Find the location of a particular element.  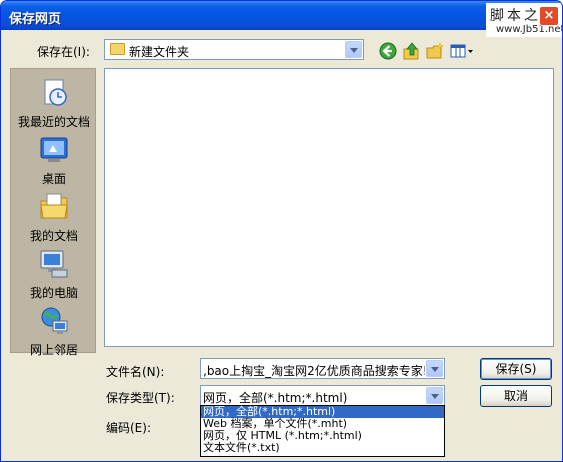

desktop-icon is located at coordinates (54, 150).